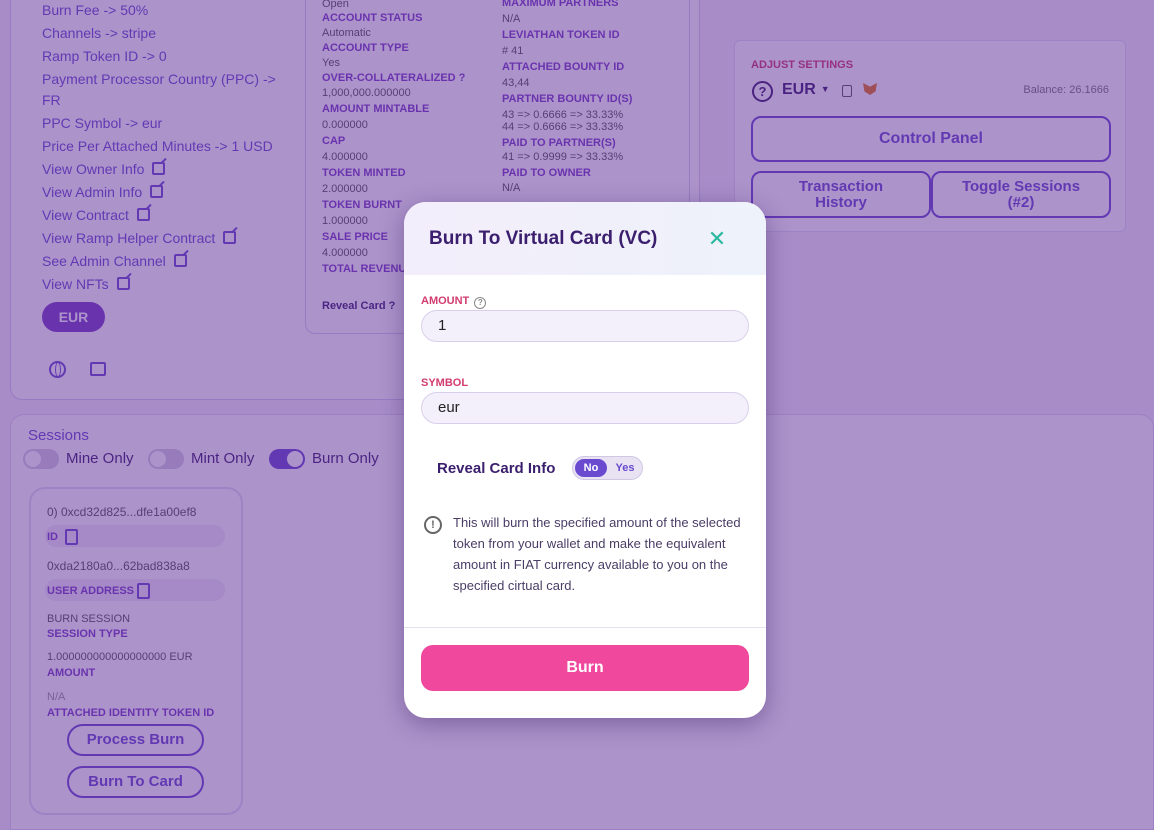 The width and height of the screenshot is (1154, 830). What do you see at coordinates (607, 468) in the screenshot?
I see `reveal-card-toggle: No Yes` at bounding box center [607, 468].